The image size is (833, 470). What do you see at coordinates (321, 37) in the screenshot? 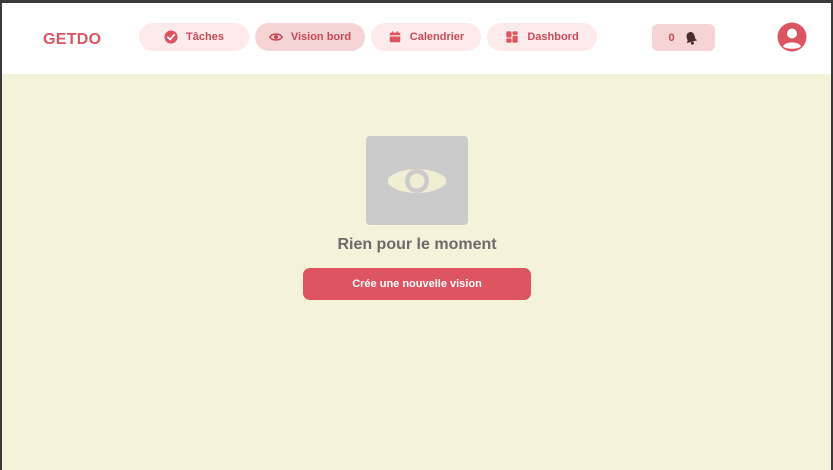
I see `nav-tab-label: Vision bord` at bounding box center [321, 37].